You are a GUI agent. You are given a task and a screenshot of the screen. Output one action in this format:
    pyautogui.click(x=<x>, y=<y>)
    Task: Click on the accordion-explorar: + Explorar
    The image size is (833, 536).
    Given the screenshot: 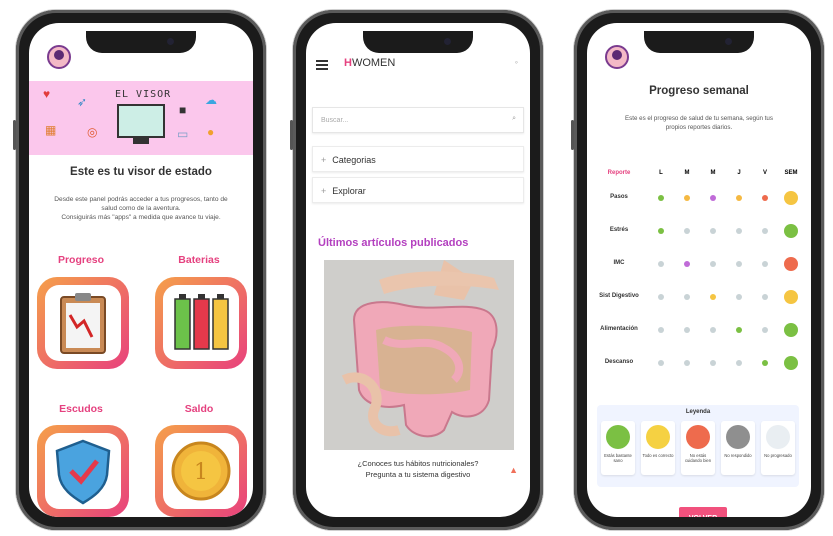 What is the action you would take?
    pyautogui.click(x=418, y=190)
    